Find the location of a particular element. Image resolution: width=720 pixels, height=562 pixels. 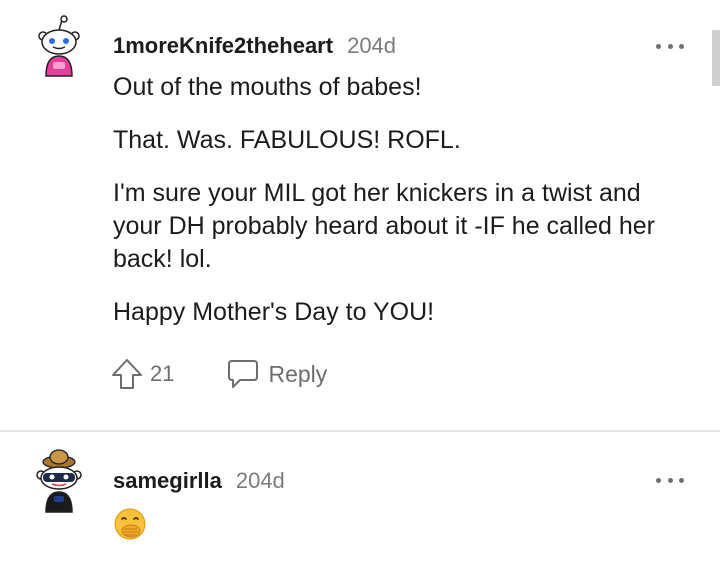

reply-button: Reply is located at coordinates (276, 374).